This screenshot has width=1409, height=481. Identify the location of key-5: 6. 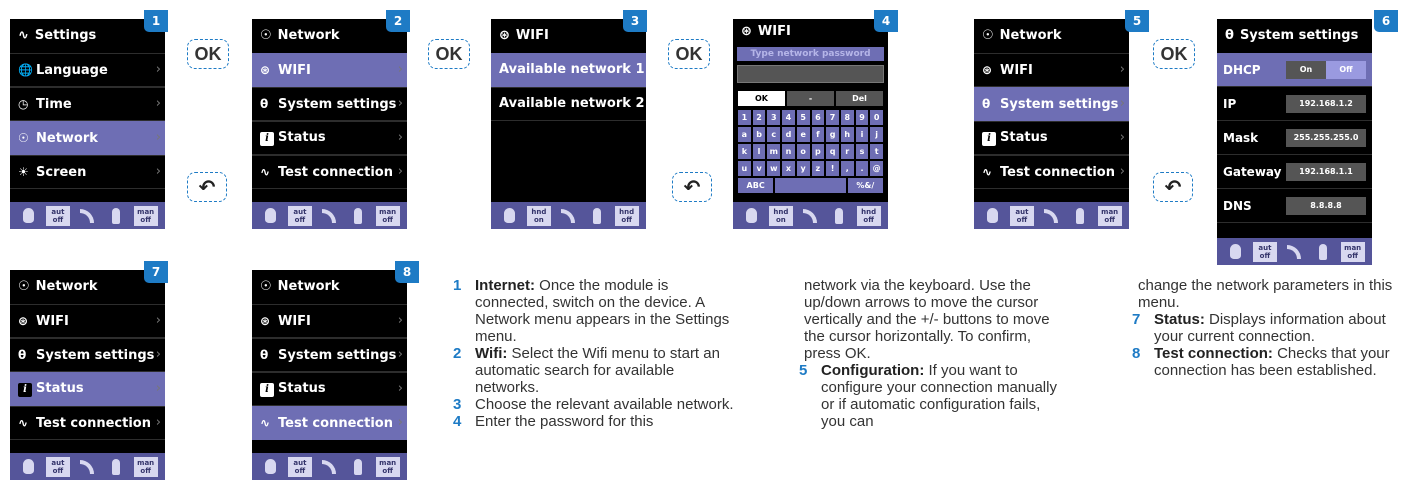
(818, 117).